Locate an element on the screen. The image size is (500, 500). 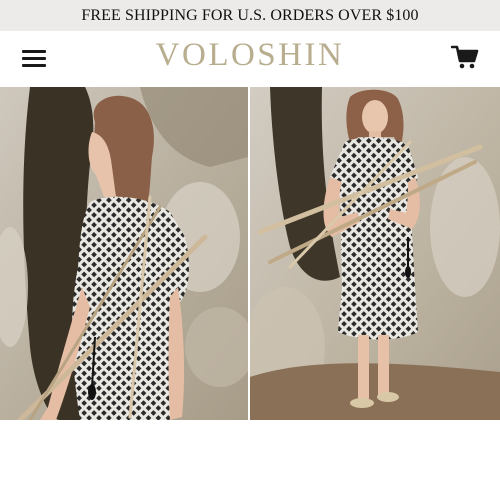
brand-logo: VOLOSHIN is located at coordinates (250, 55).